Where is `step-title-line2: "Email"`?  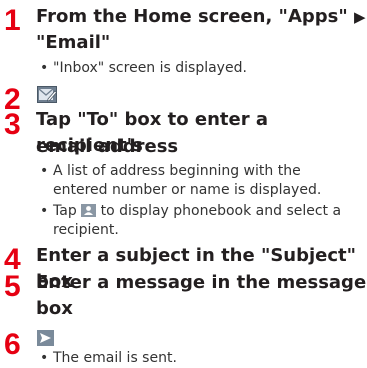
step-title-line2: "Email" is located at coordinates (73, 42).